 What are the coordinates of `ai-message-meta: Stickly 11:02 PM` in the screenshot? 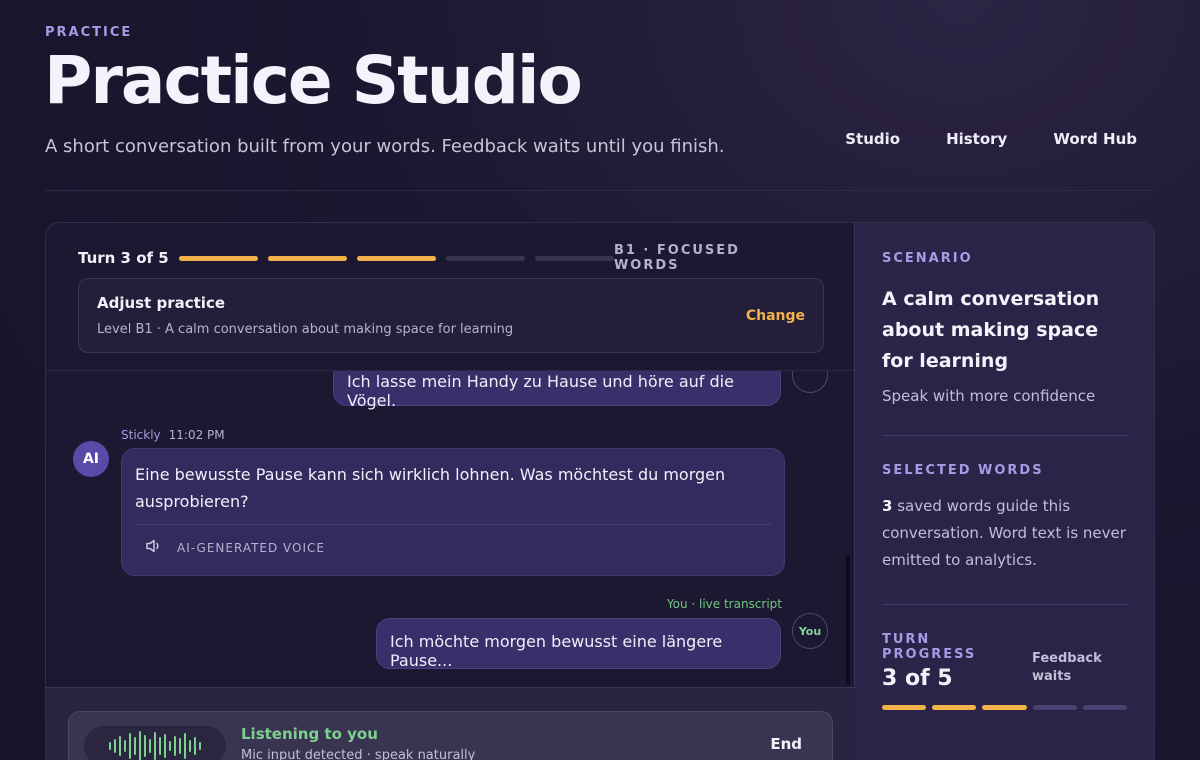 It's located at (173, 435).